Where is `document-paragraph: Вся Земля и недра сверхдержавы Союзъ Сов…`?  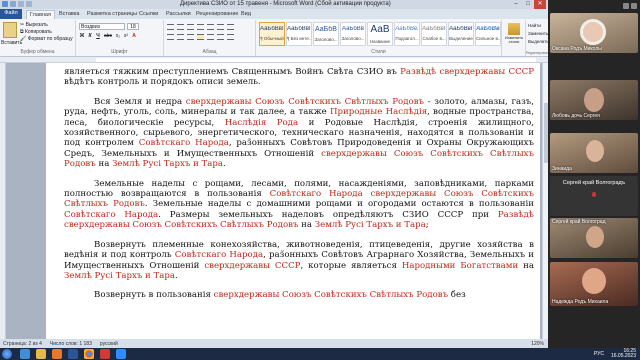 document-paragraph: Вся Земля и недра сверхдержавы Союзъ Сов… is located at coordinates (299, 133).